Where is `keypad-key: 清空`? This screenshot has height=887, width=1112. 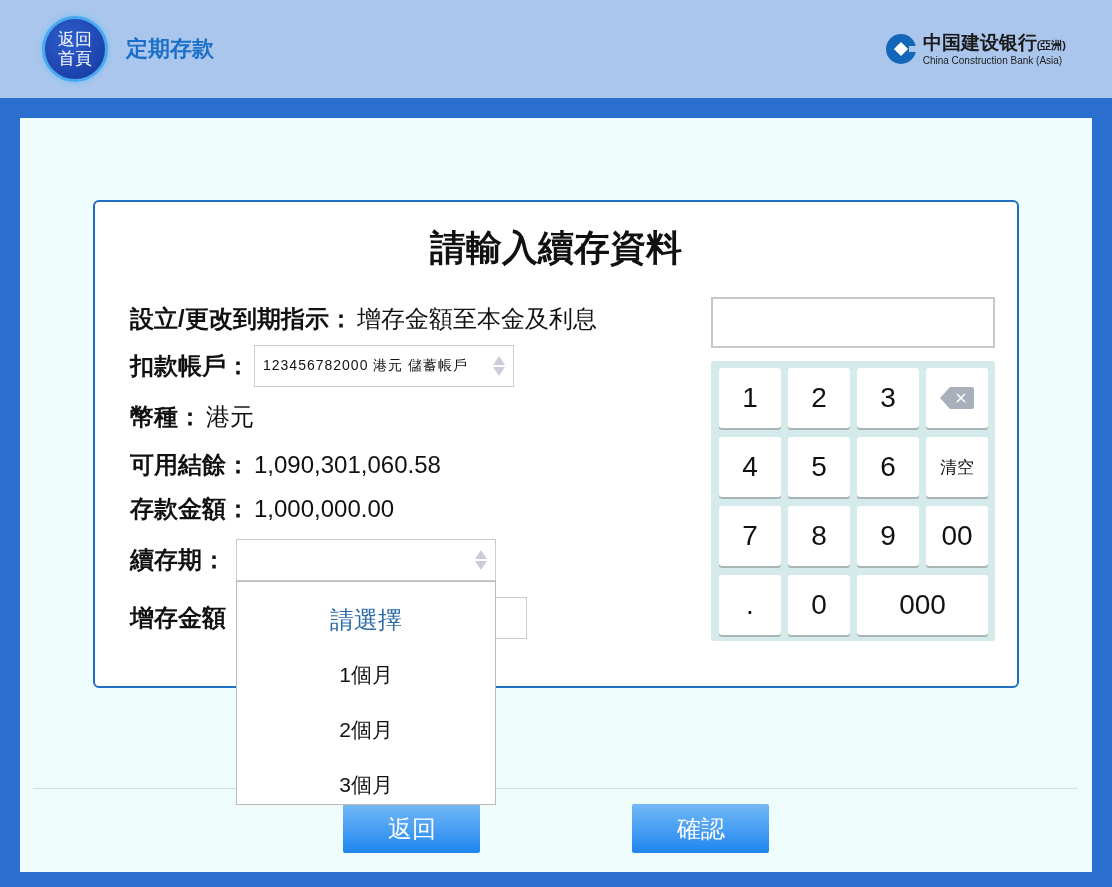
keypad-key: 清空 is located at coordinates (957, 467).